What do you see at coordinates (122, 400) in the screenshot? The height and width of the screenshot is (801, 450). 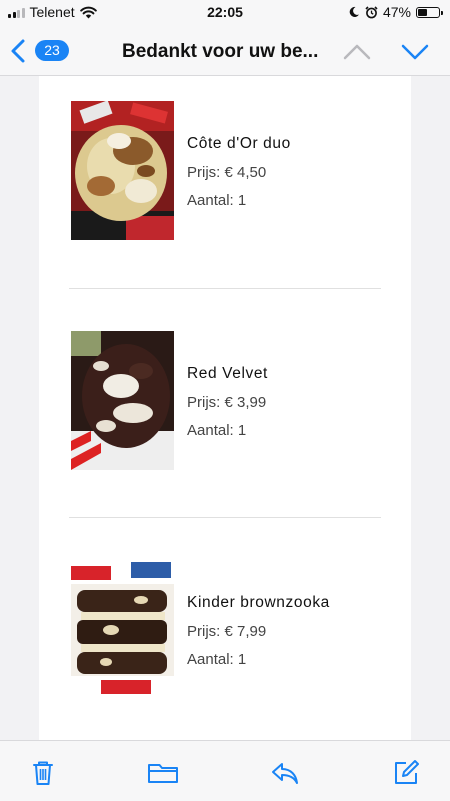 I see `product-image-red-velvet` at bounding box center [122, 400].